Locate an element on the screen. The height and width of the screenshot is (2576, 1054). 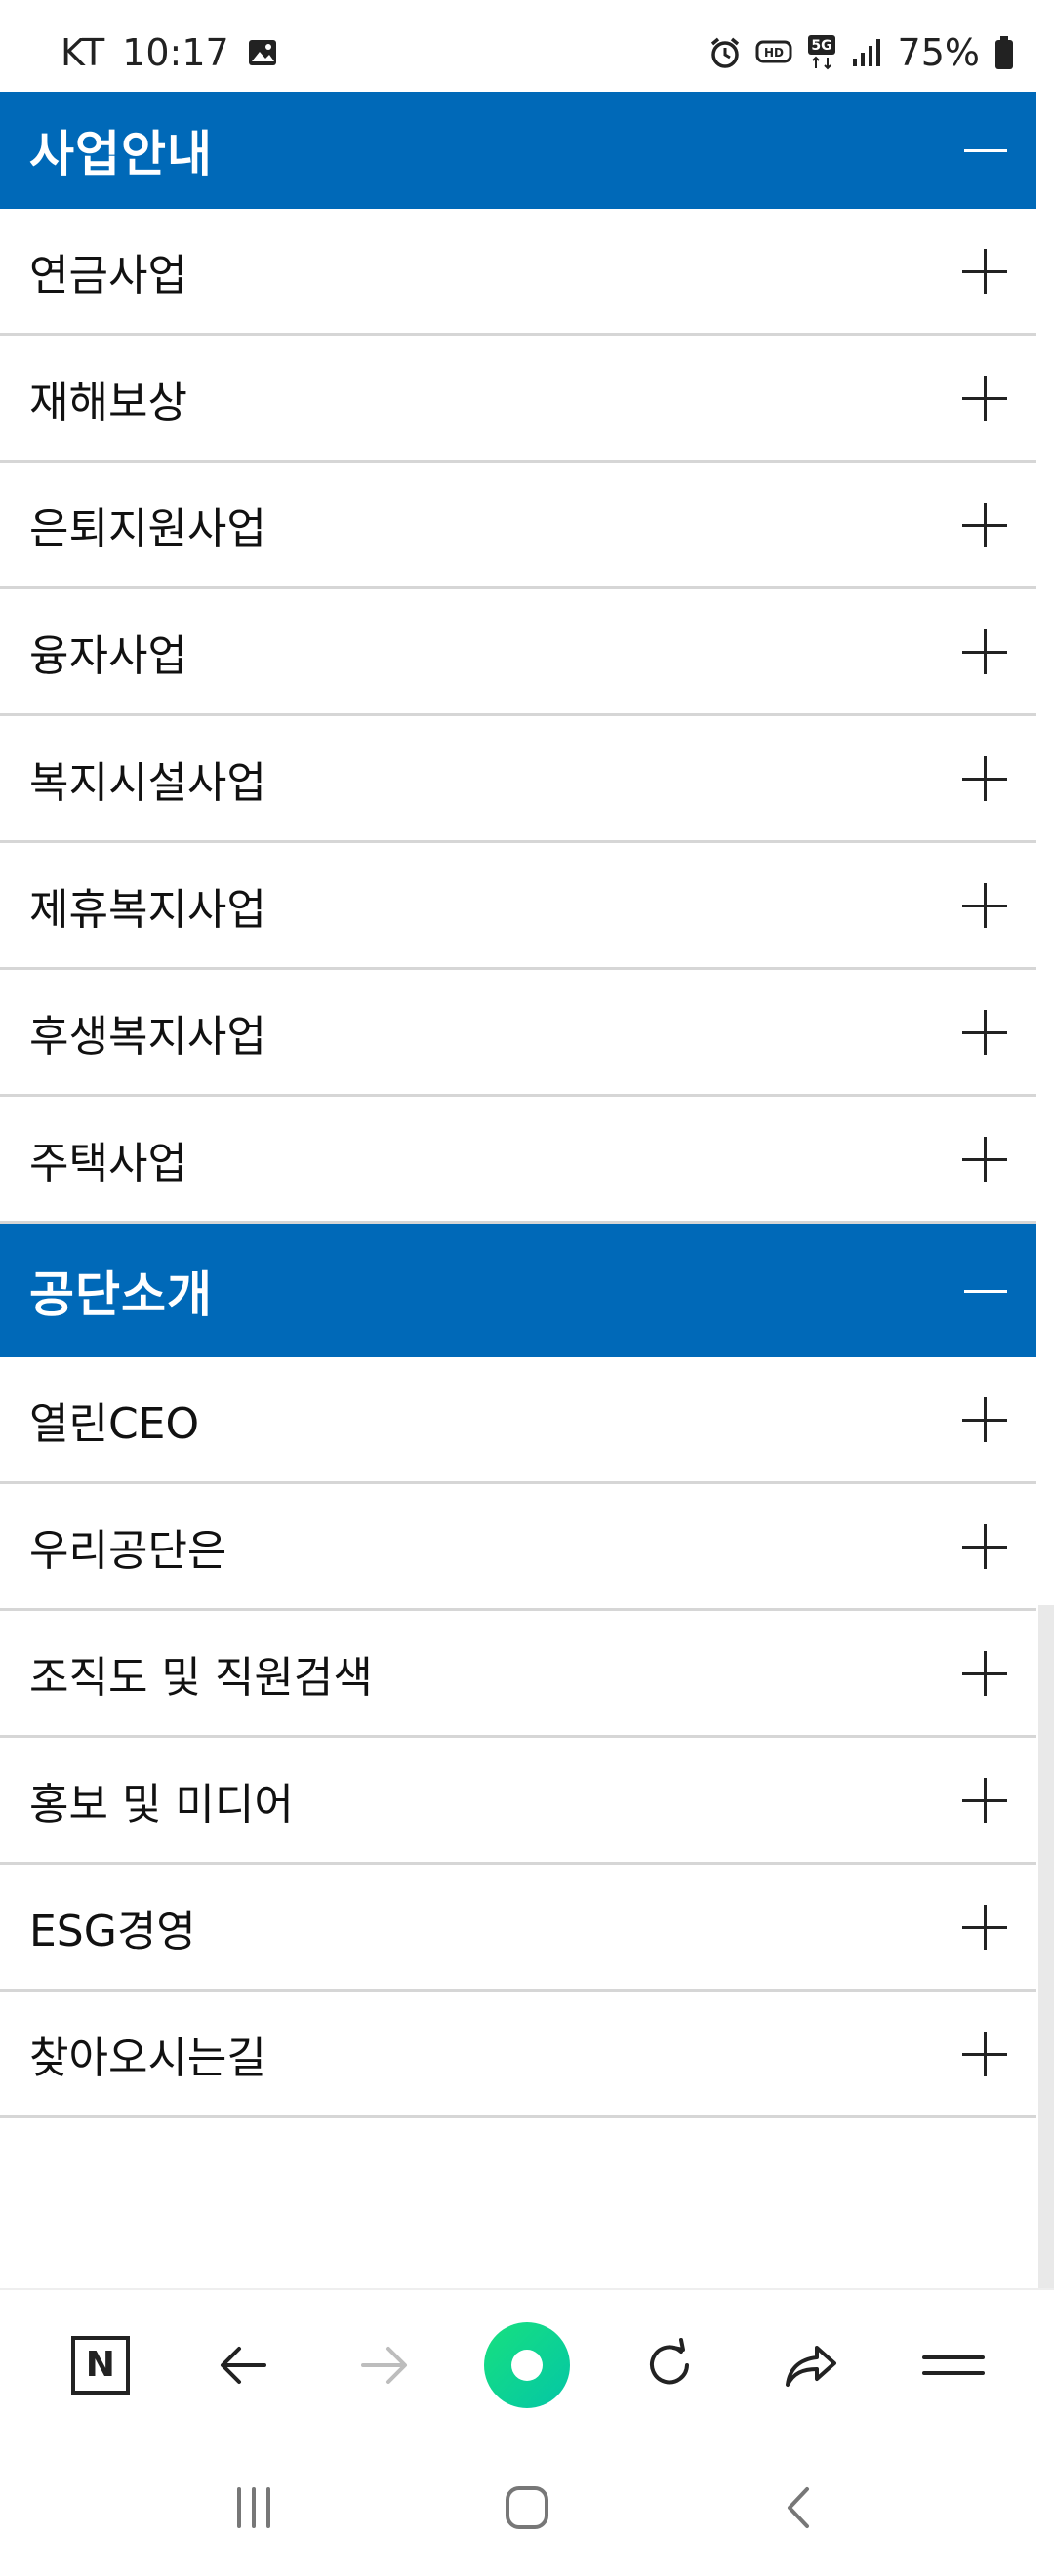
forward-button is located at coordinates (385, 2365).